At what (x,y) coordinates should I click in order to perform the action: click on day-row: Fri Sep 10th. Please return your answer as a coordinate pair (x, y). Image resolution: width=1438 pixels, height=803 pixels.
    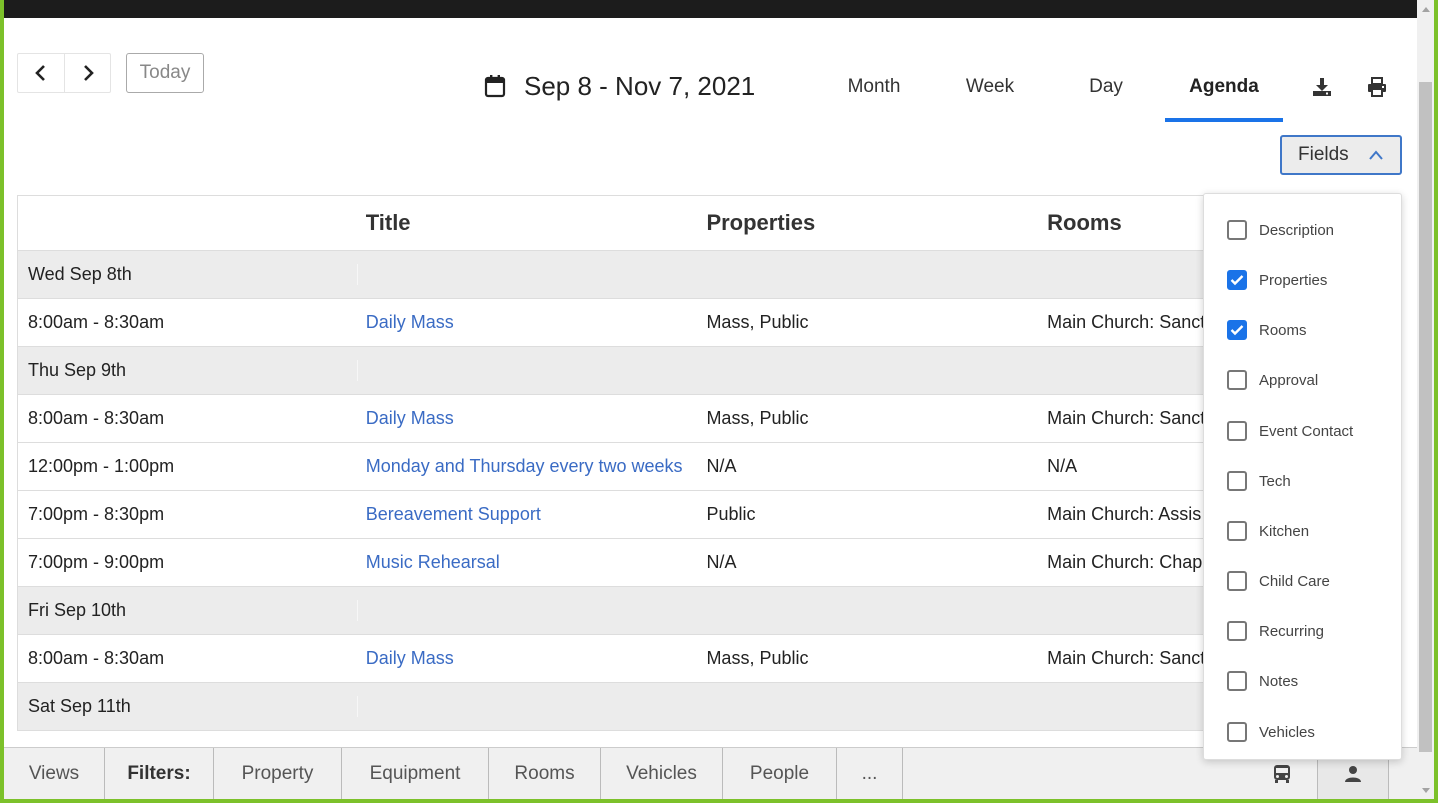
    Looking at the image, I should click on (617, 611).